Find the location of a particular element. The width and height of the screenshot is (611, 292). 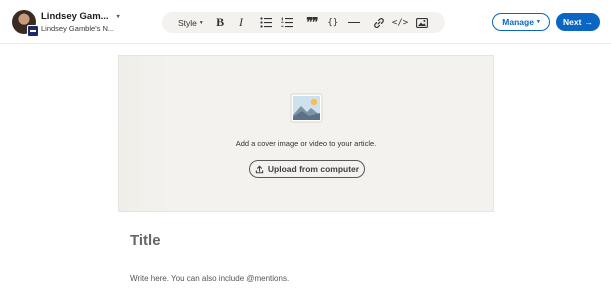

divider-line is located at coordinates (353, 22).